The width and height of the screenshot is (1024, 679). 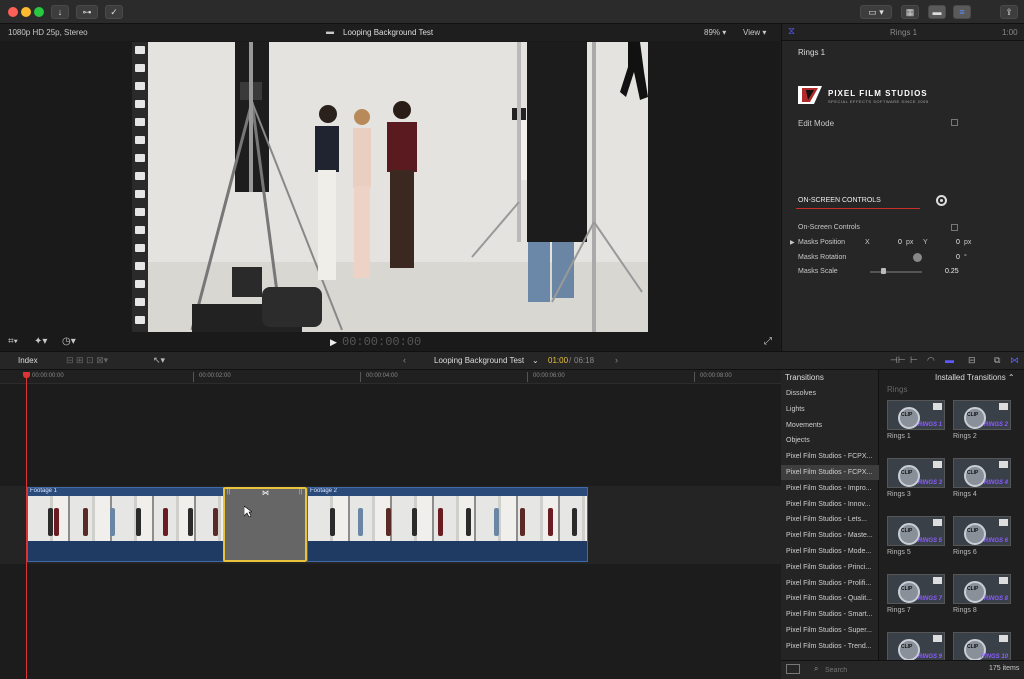 I want to click on transition-name: Rings 7, so click(x=899, y=610).